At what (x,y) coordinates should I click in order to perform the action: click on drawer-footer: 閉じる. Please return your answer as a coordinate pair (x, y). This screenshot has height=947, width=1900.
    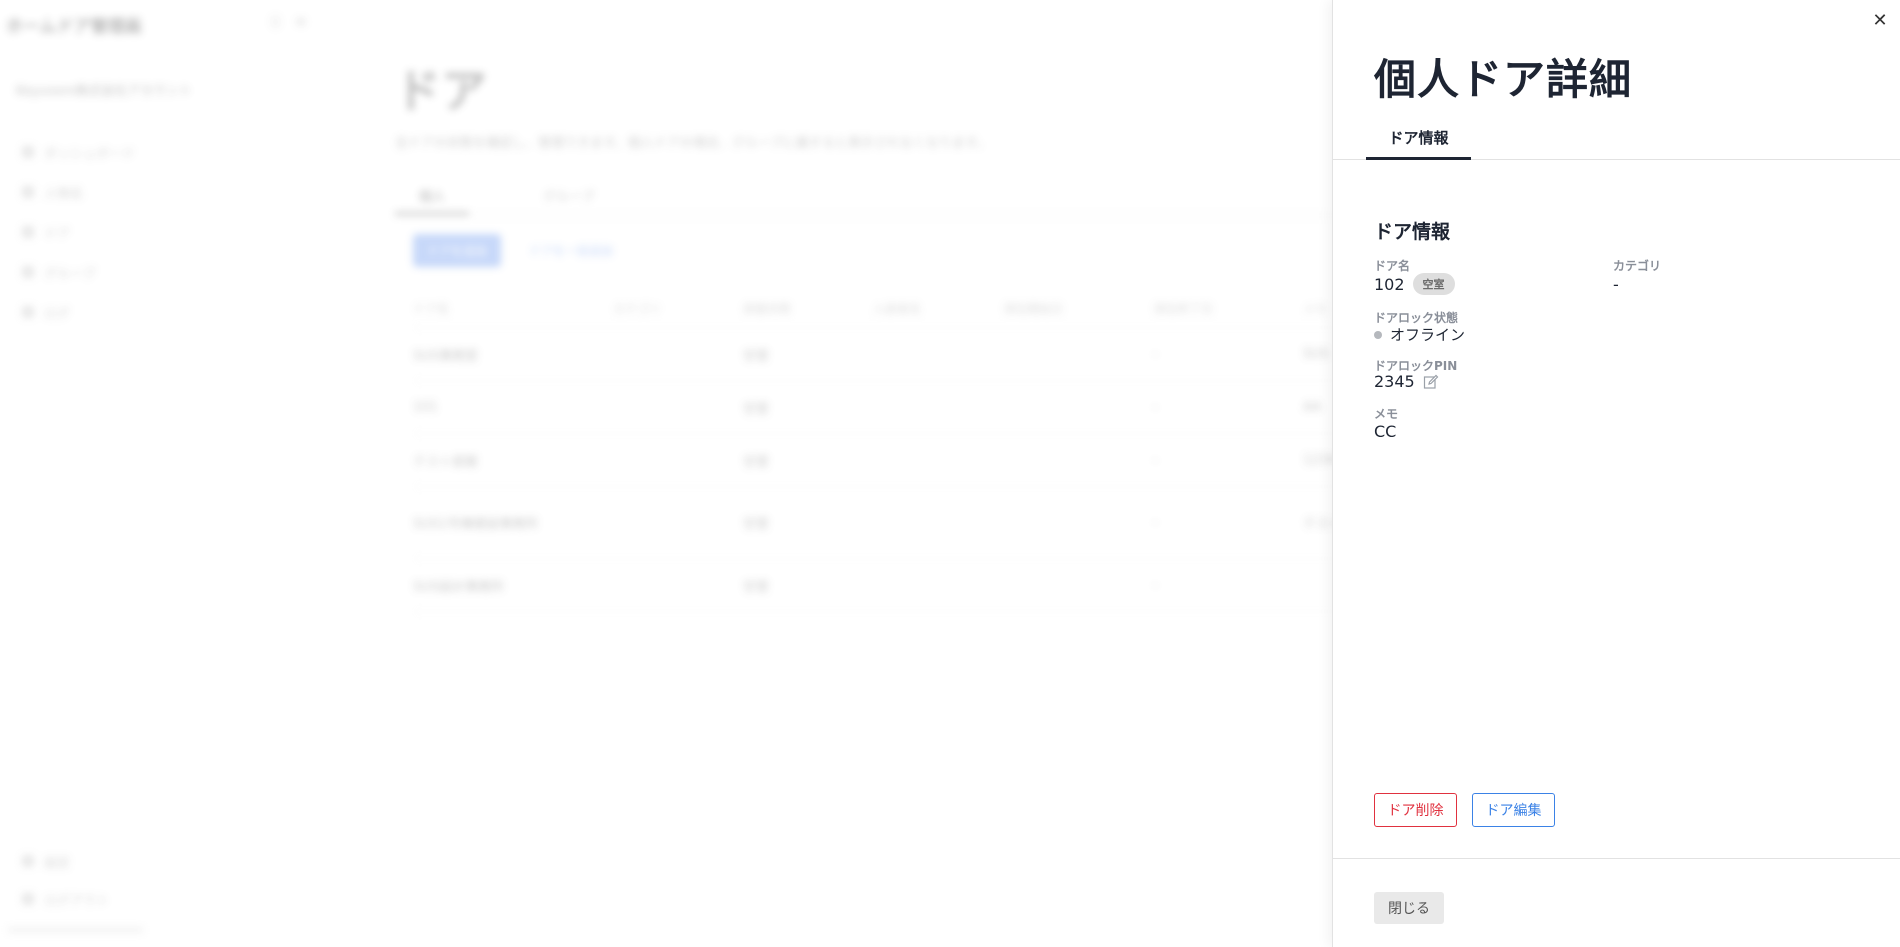
    Looking at the image, I should click on (1616, 902).